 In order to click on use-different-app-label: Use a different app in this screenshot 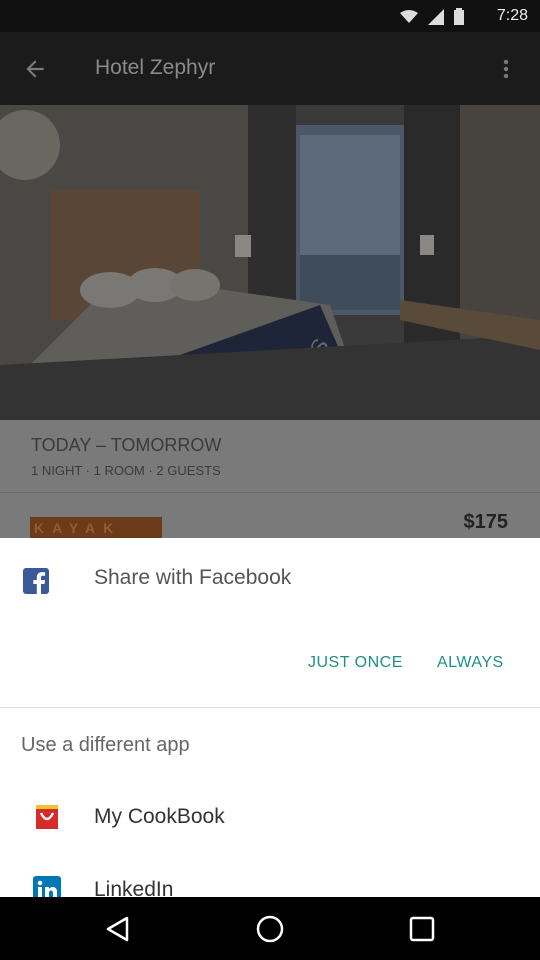, I will do `click(105, 745)`.